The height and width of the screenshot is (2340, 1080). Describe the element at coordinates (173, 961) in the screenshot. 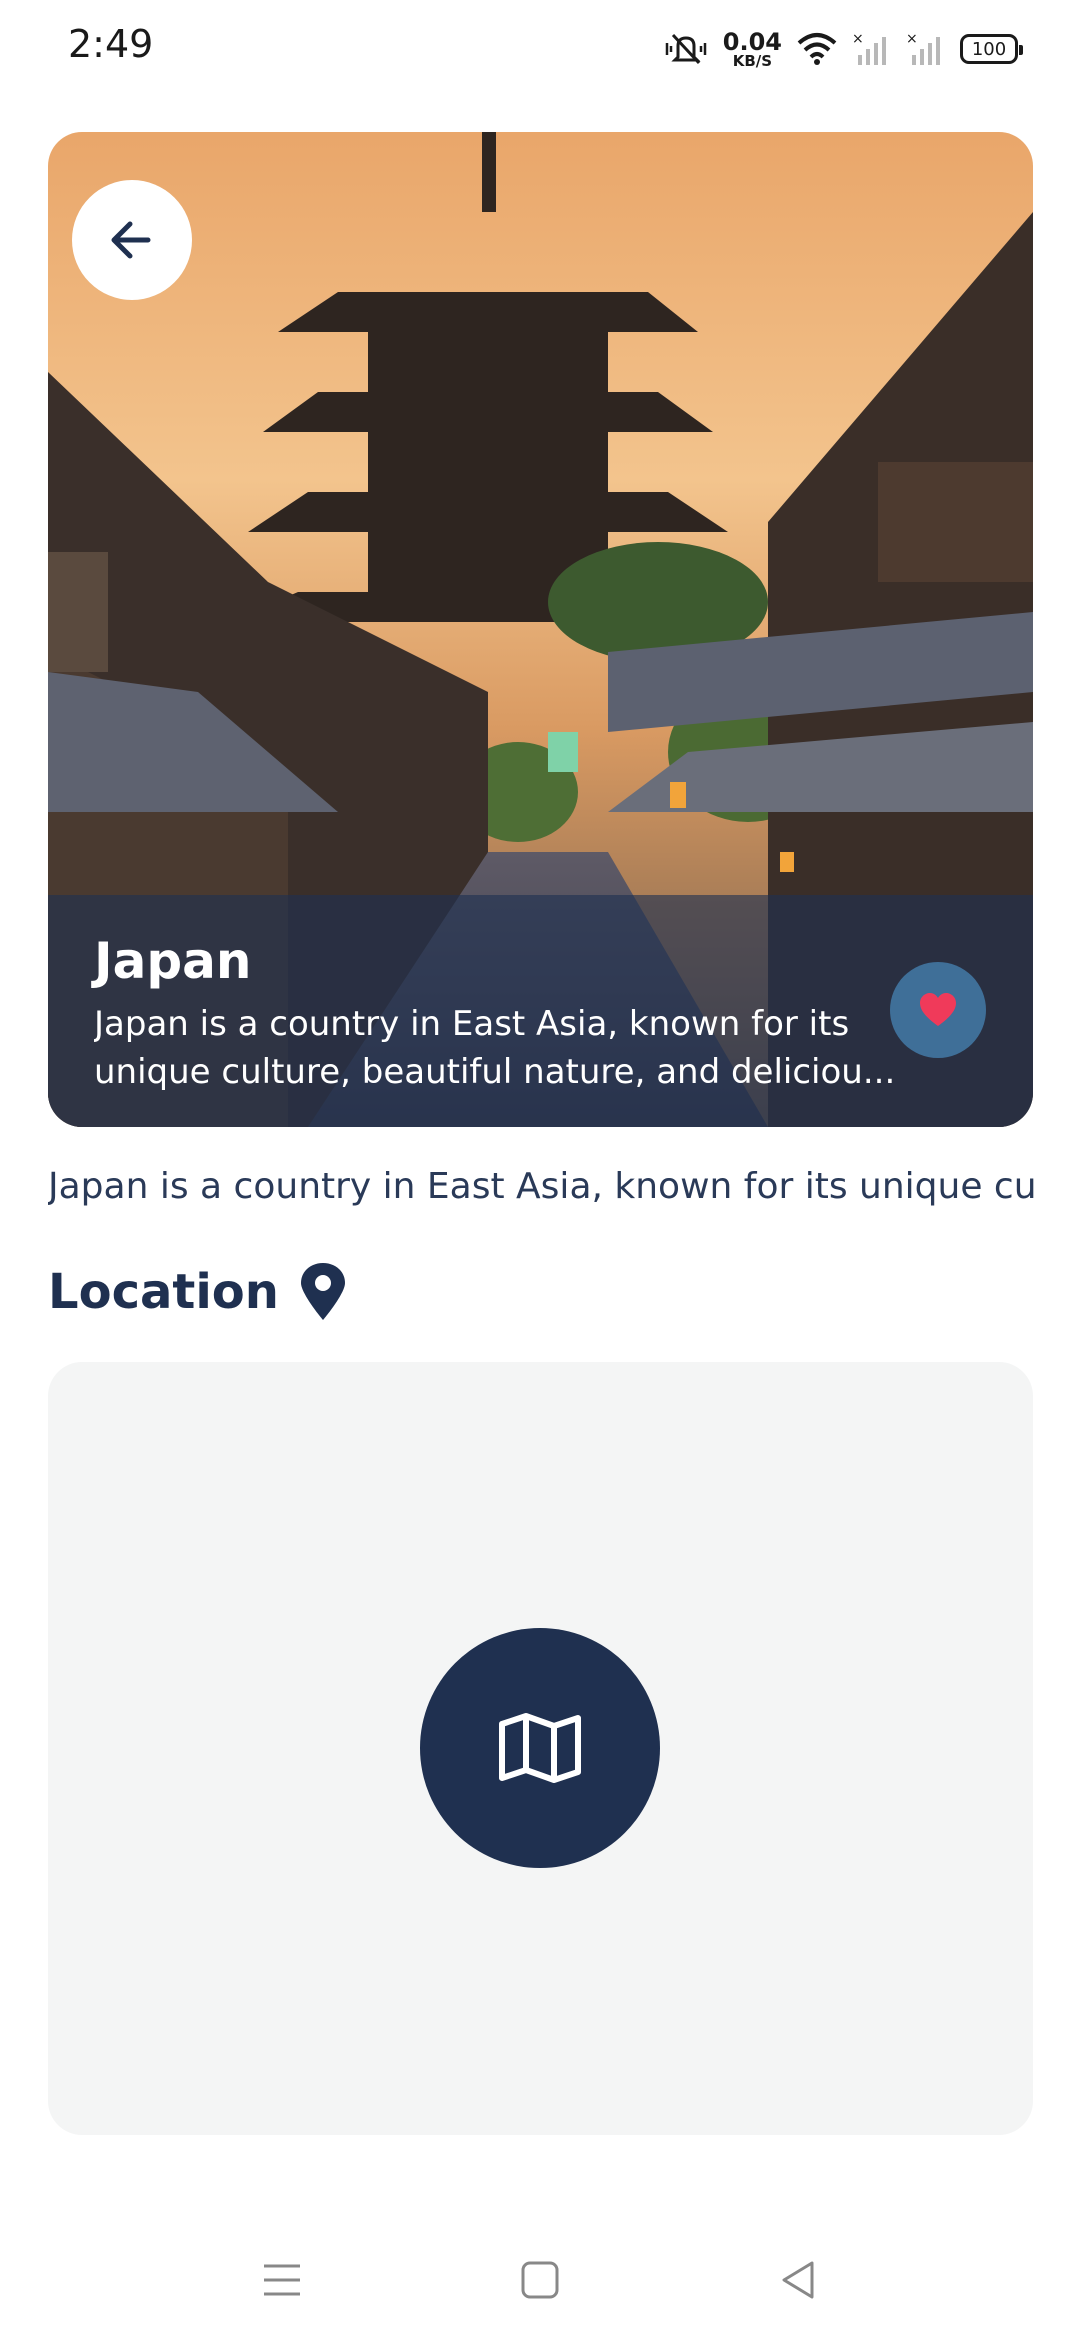

I see `destination-title: Japan` at that location.